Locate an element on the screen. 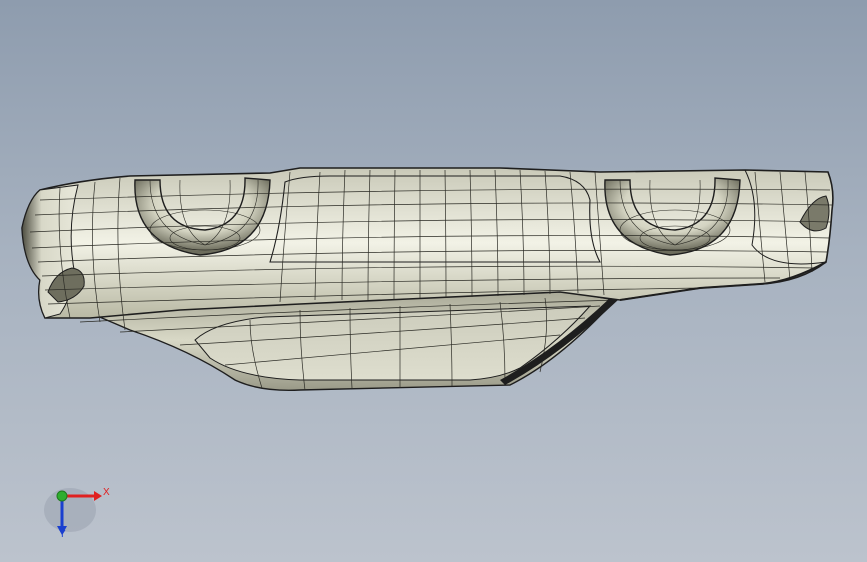 This screenshot has width=867, height=562. x-axis-label: X is located at coordinates (106, 492).